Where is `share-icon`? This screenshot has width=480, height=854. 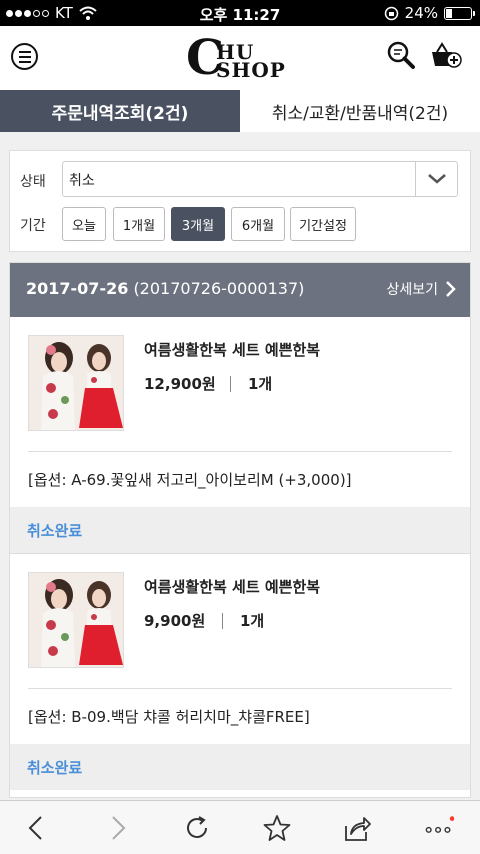
share-icon is located at coordinates (358, 829).